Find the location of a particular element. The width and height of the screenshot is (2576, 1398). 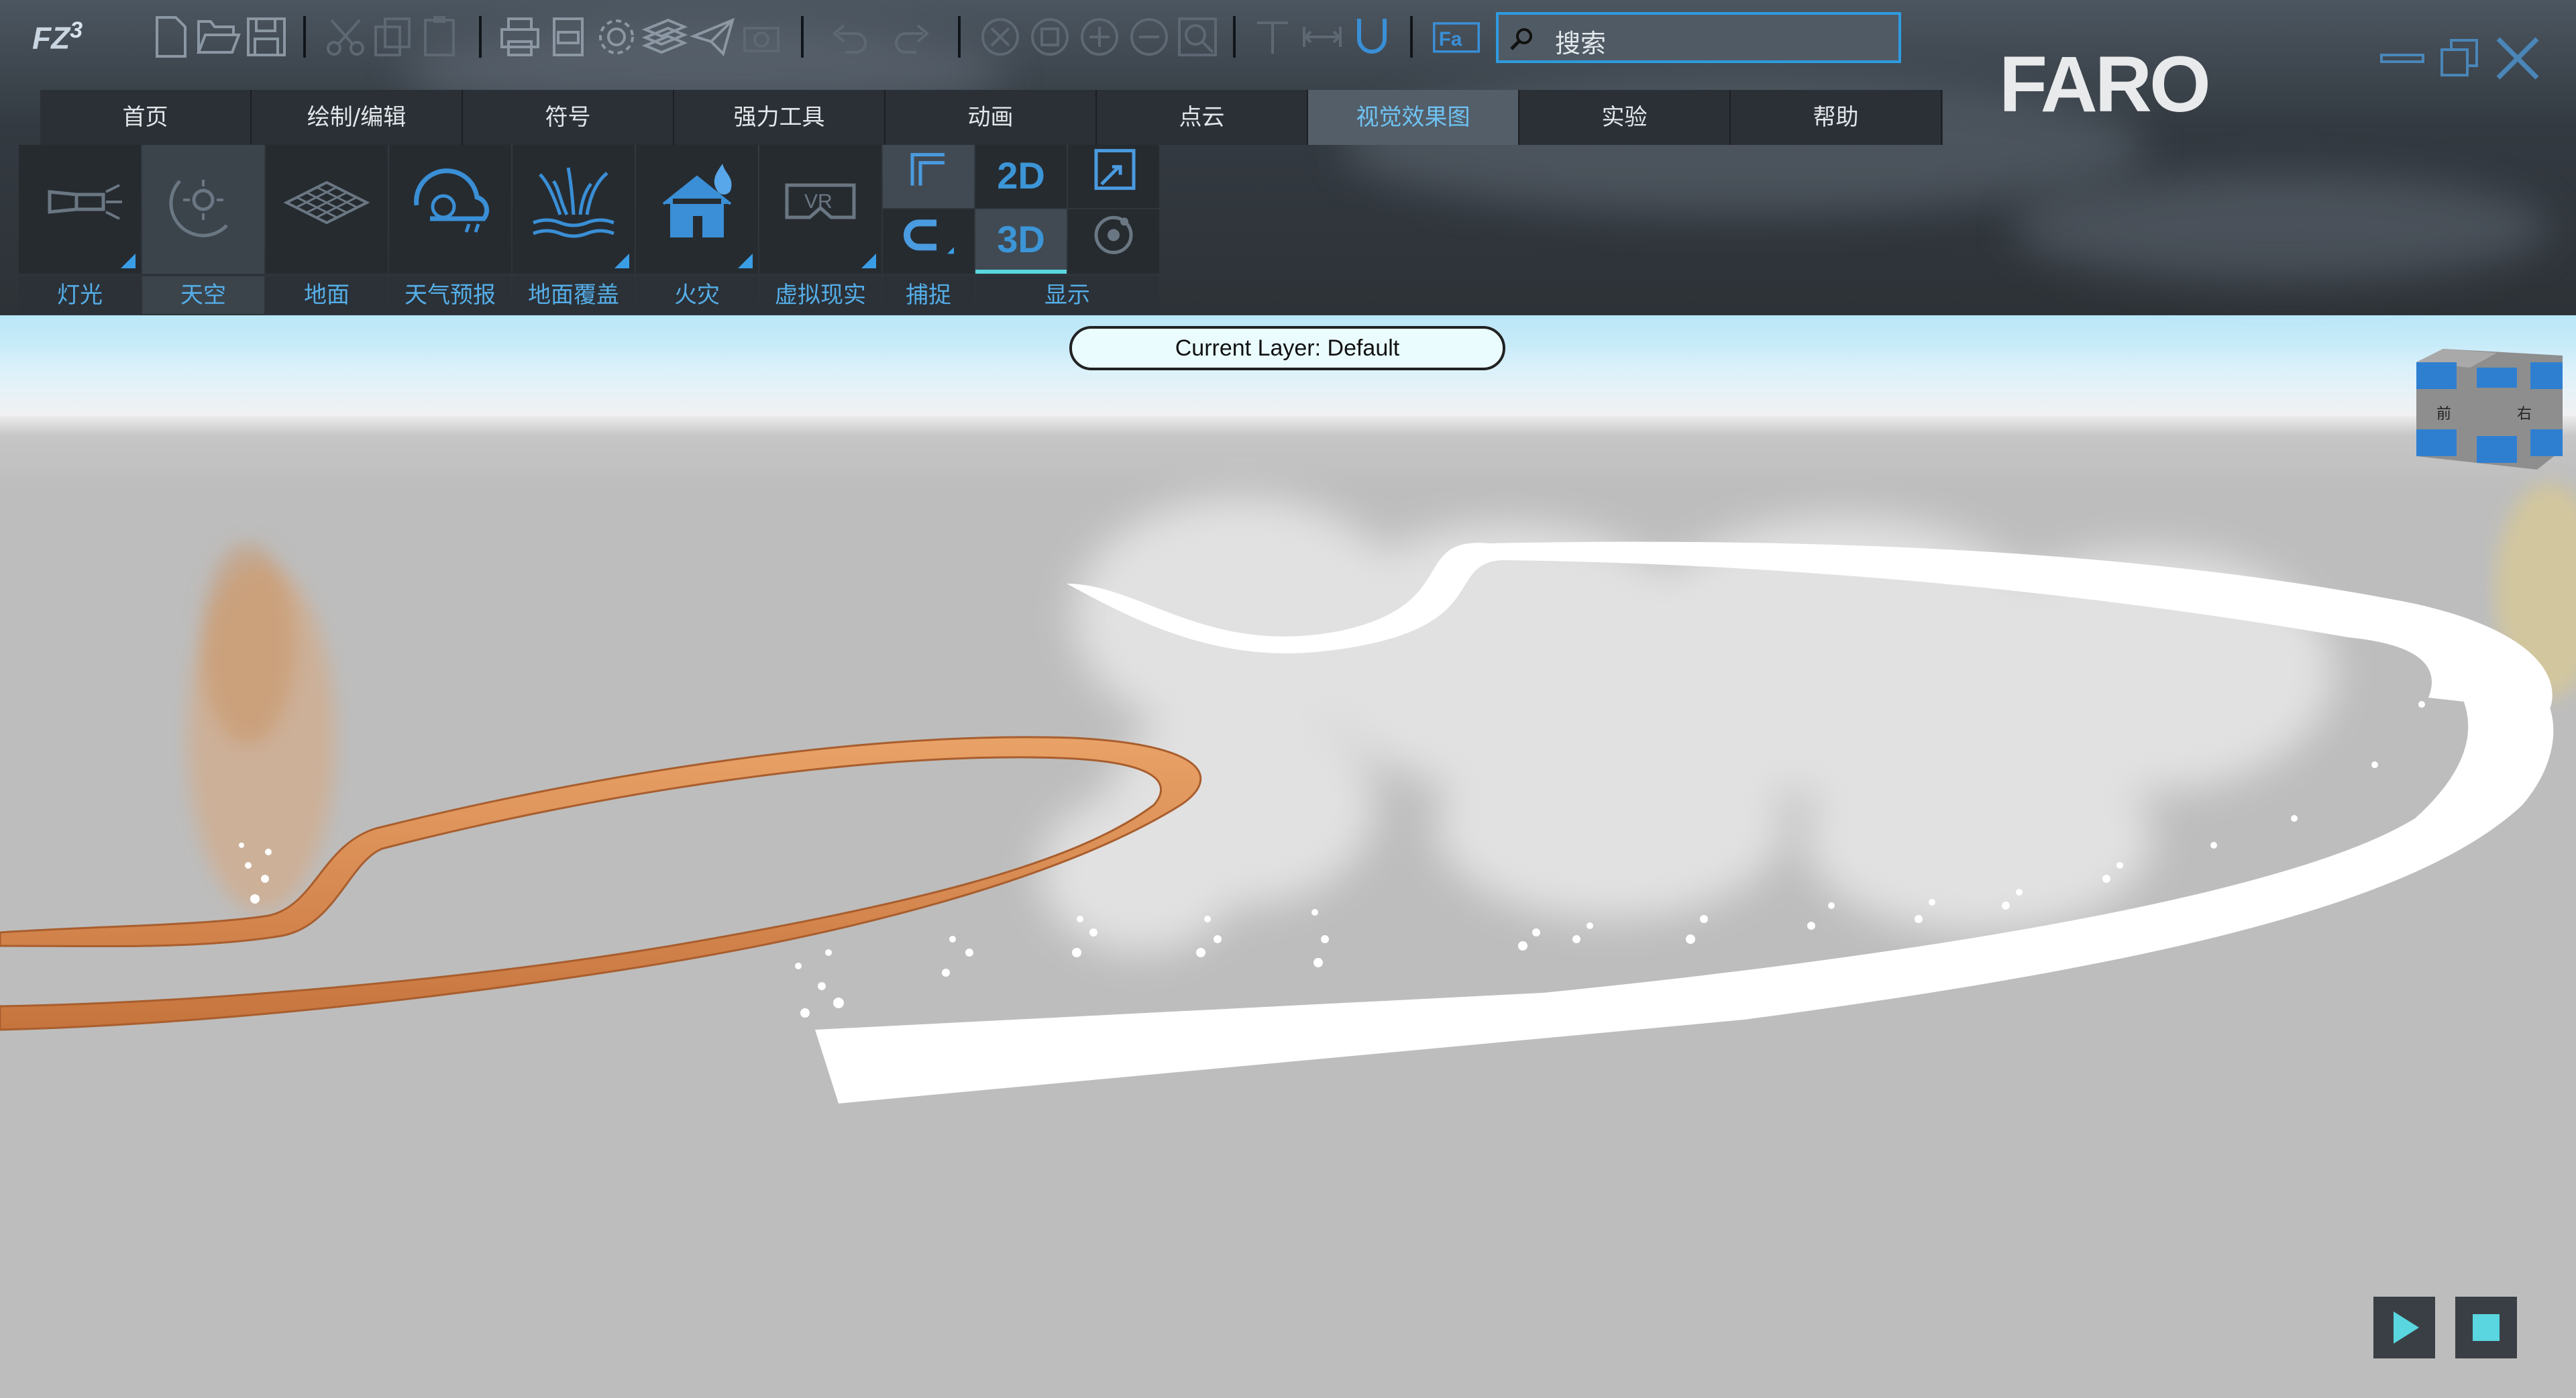

snap-magnet-button is located at coordinates (928, 241).